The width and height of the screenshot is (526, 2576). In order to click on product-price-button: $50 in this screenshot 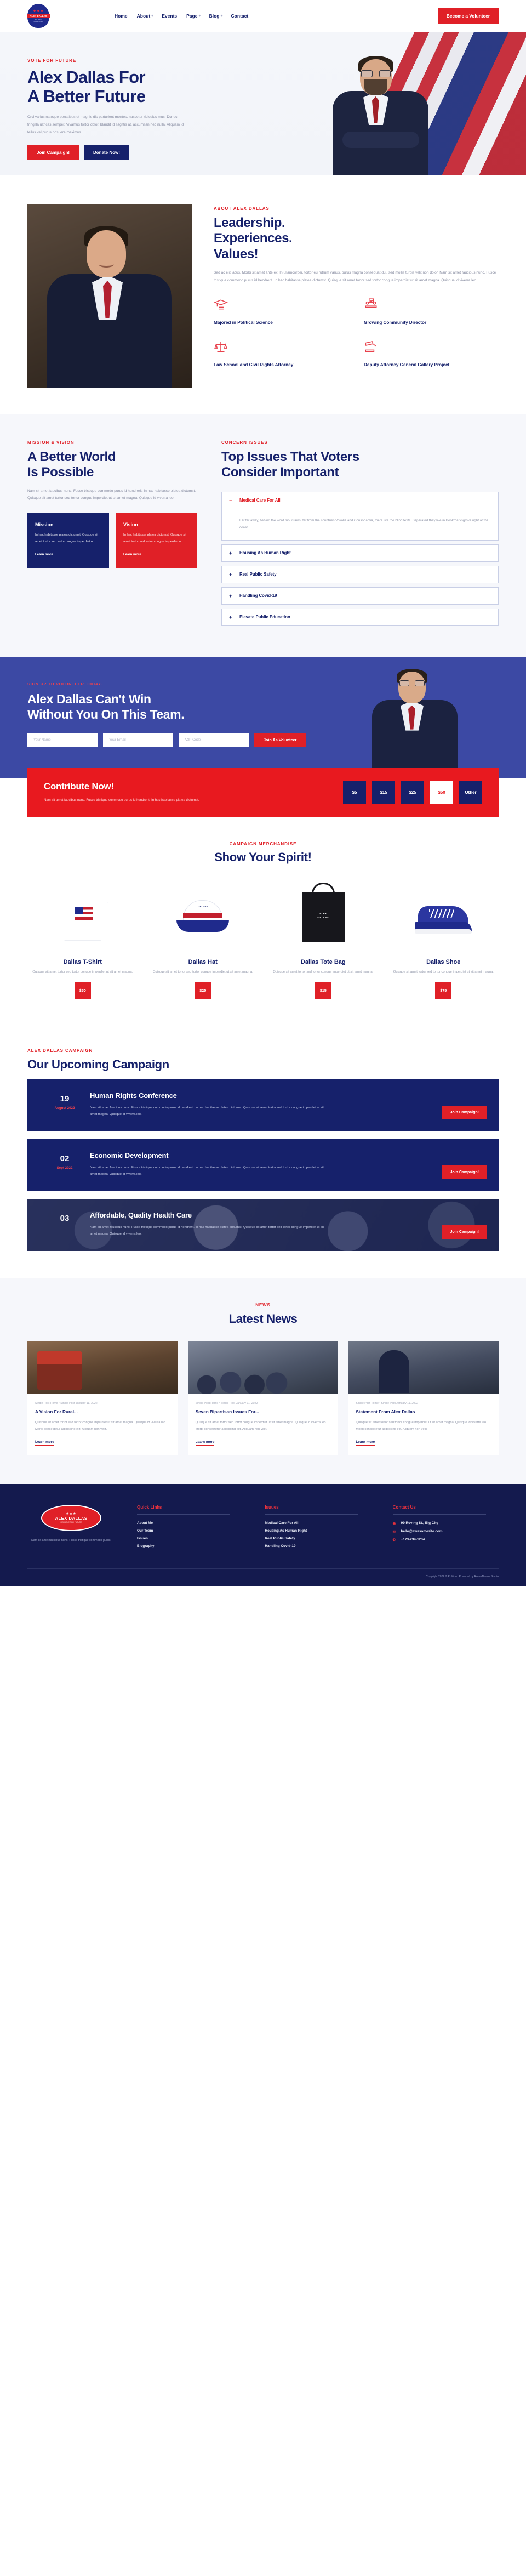, I will do `click(82, 990)`.